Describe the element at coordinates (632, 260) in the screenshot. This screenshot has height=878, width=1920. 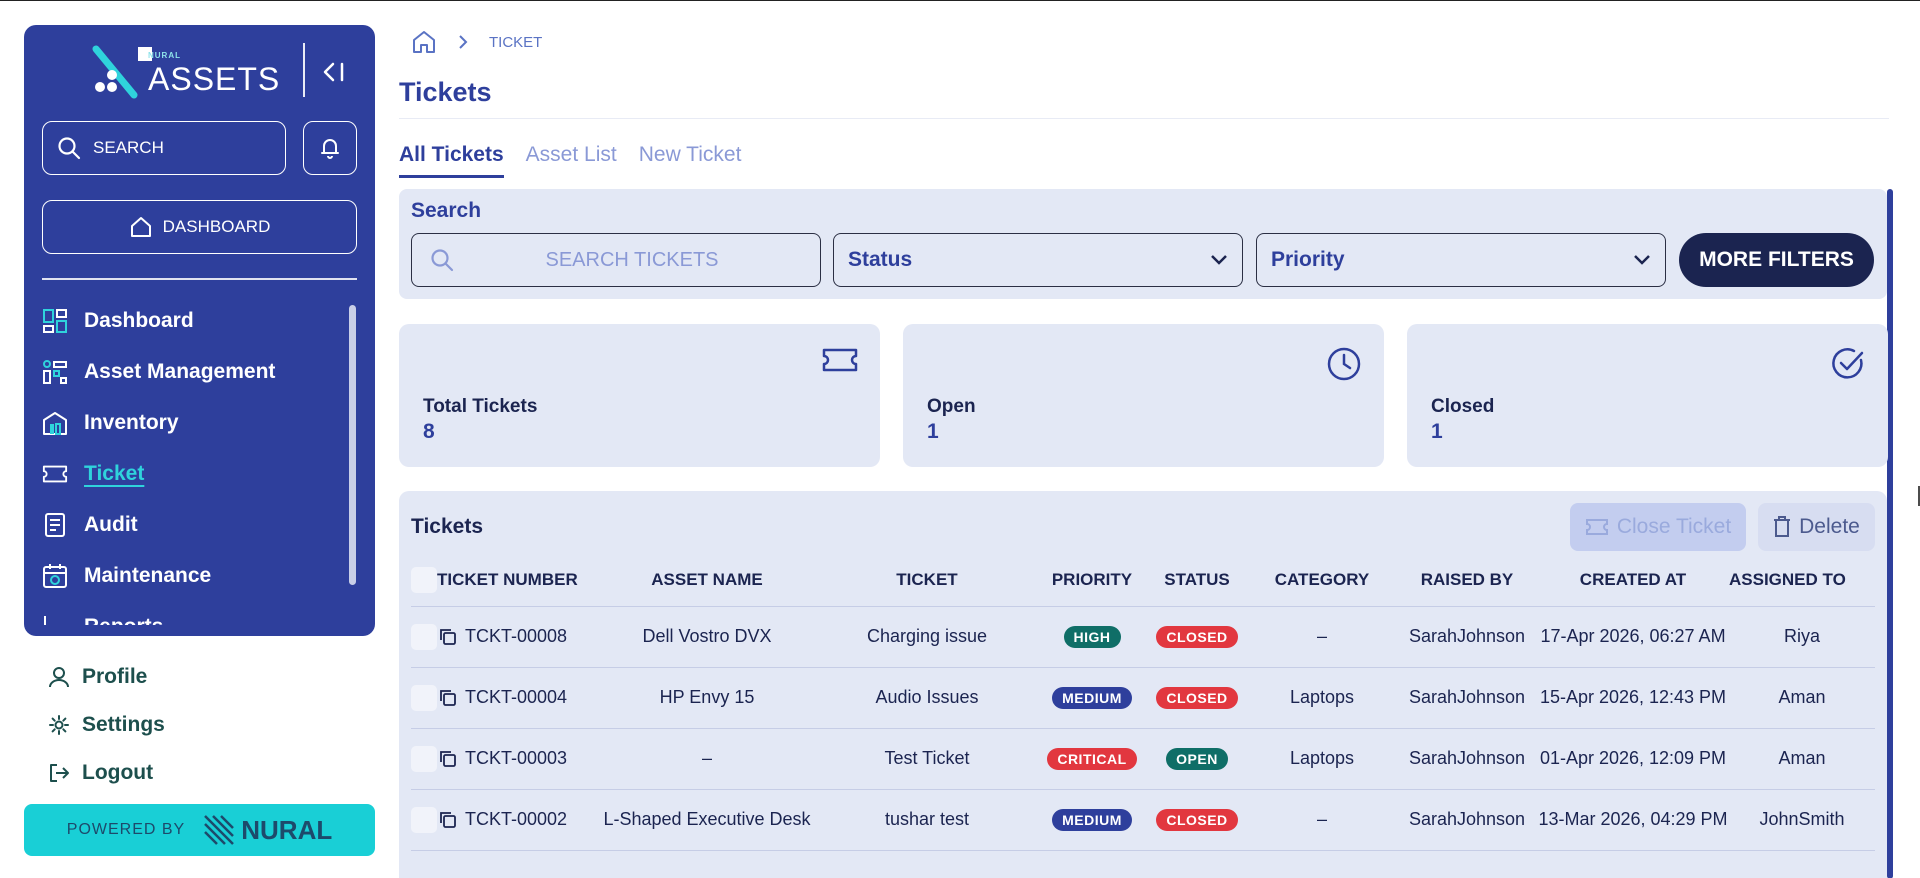
I see `ticket-search-input` at that location.